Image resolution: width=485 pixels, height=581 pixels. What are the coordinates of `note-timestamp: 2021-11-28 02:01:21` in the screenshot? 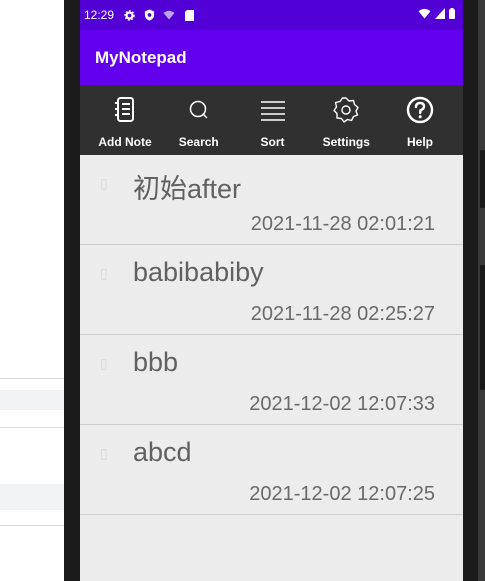 It's located at (342, 224).